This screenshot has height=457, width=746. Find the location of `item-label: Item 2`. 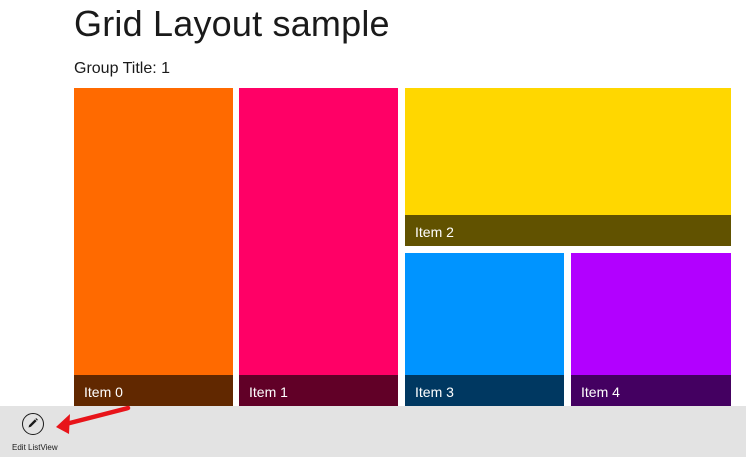

item-label: Item 2 is located at coordinates (434, 232).